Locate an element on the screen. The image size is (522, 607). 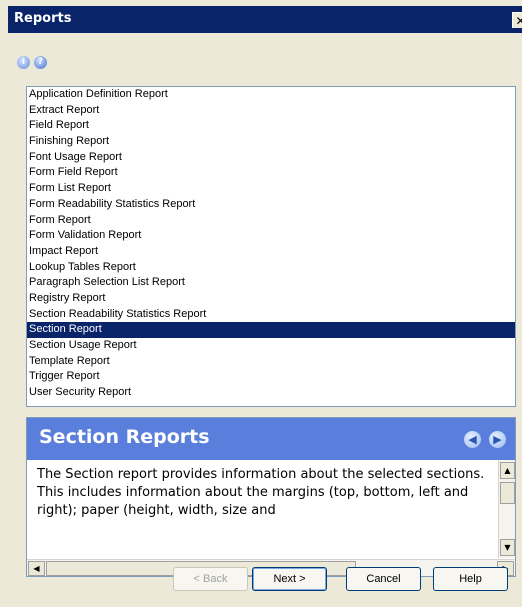
scroll-down-icon: ▼ is located at coordinates (507, 547).